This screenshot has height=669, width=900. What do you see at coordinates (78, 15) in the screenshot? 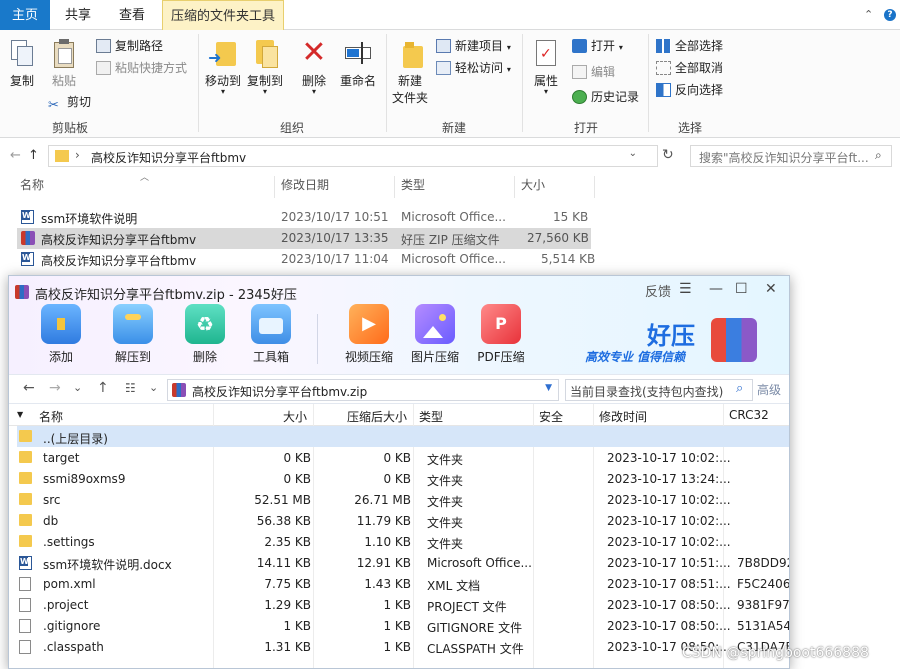
I see `tab-share: 共享` at bounding box center [78, 15].